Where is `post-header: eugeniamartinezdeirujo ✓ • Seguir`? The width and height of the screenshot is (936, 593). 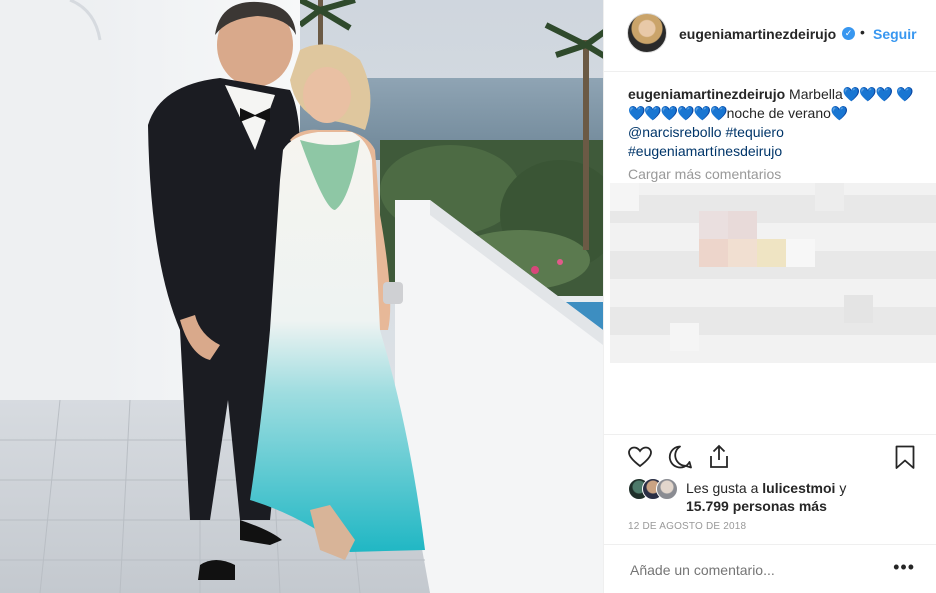
post-header: eugeniamartinezdeirujo ✓ • Seguir is located at coordinates (770, 36).